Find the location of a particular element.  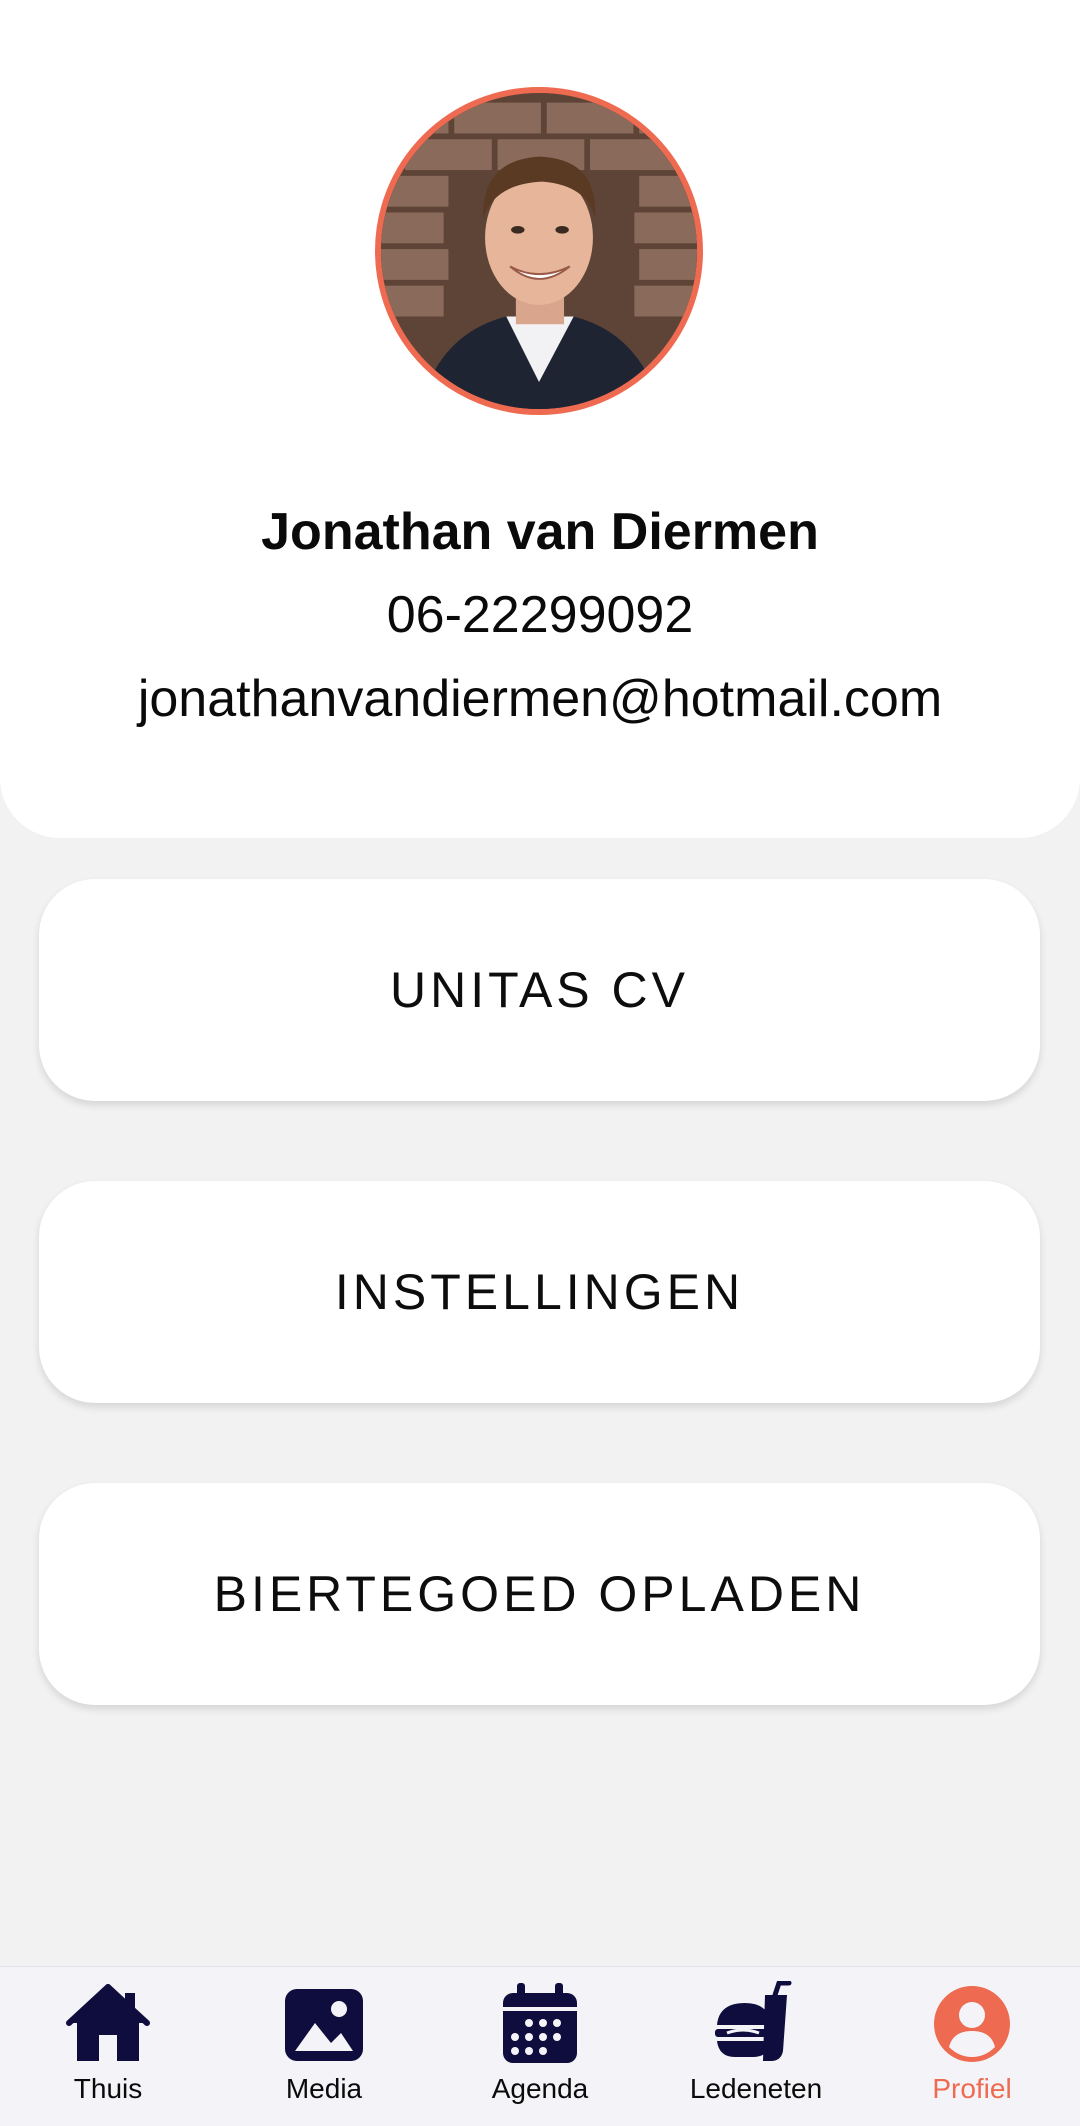

image-icon is located at coordinates (324, 2024).